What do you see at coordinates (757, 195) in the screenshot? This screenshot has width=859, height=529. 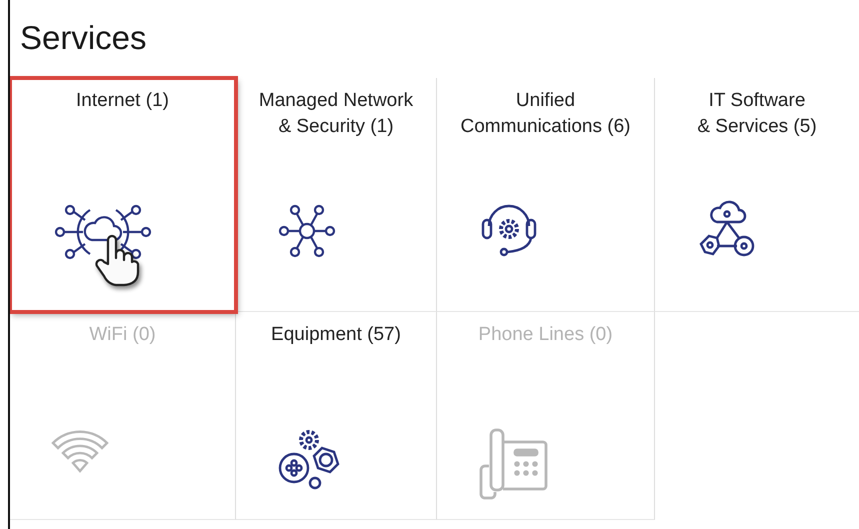 I see `service-tile: IT Software & Services (5)` at bounding box center [757, 195].